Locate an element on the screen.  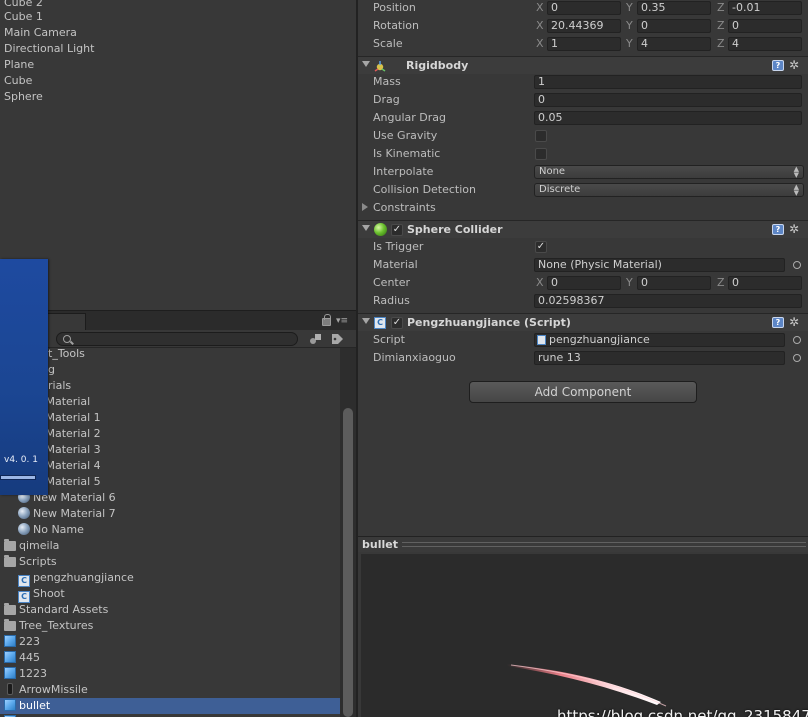
lock-icon is located at coordinates (326, 320).